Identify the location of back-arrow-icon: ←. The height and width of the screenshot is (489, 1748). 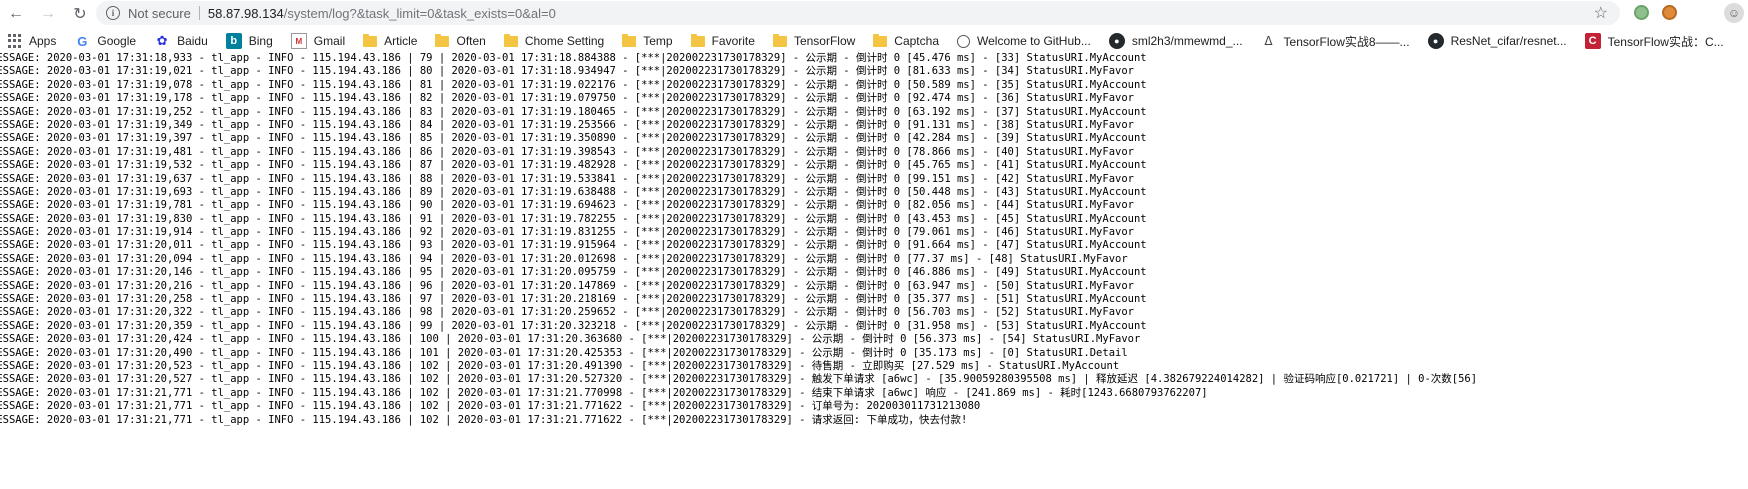
(16, 13).